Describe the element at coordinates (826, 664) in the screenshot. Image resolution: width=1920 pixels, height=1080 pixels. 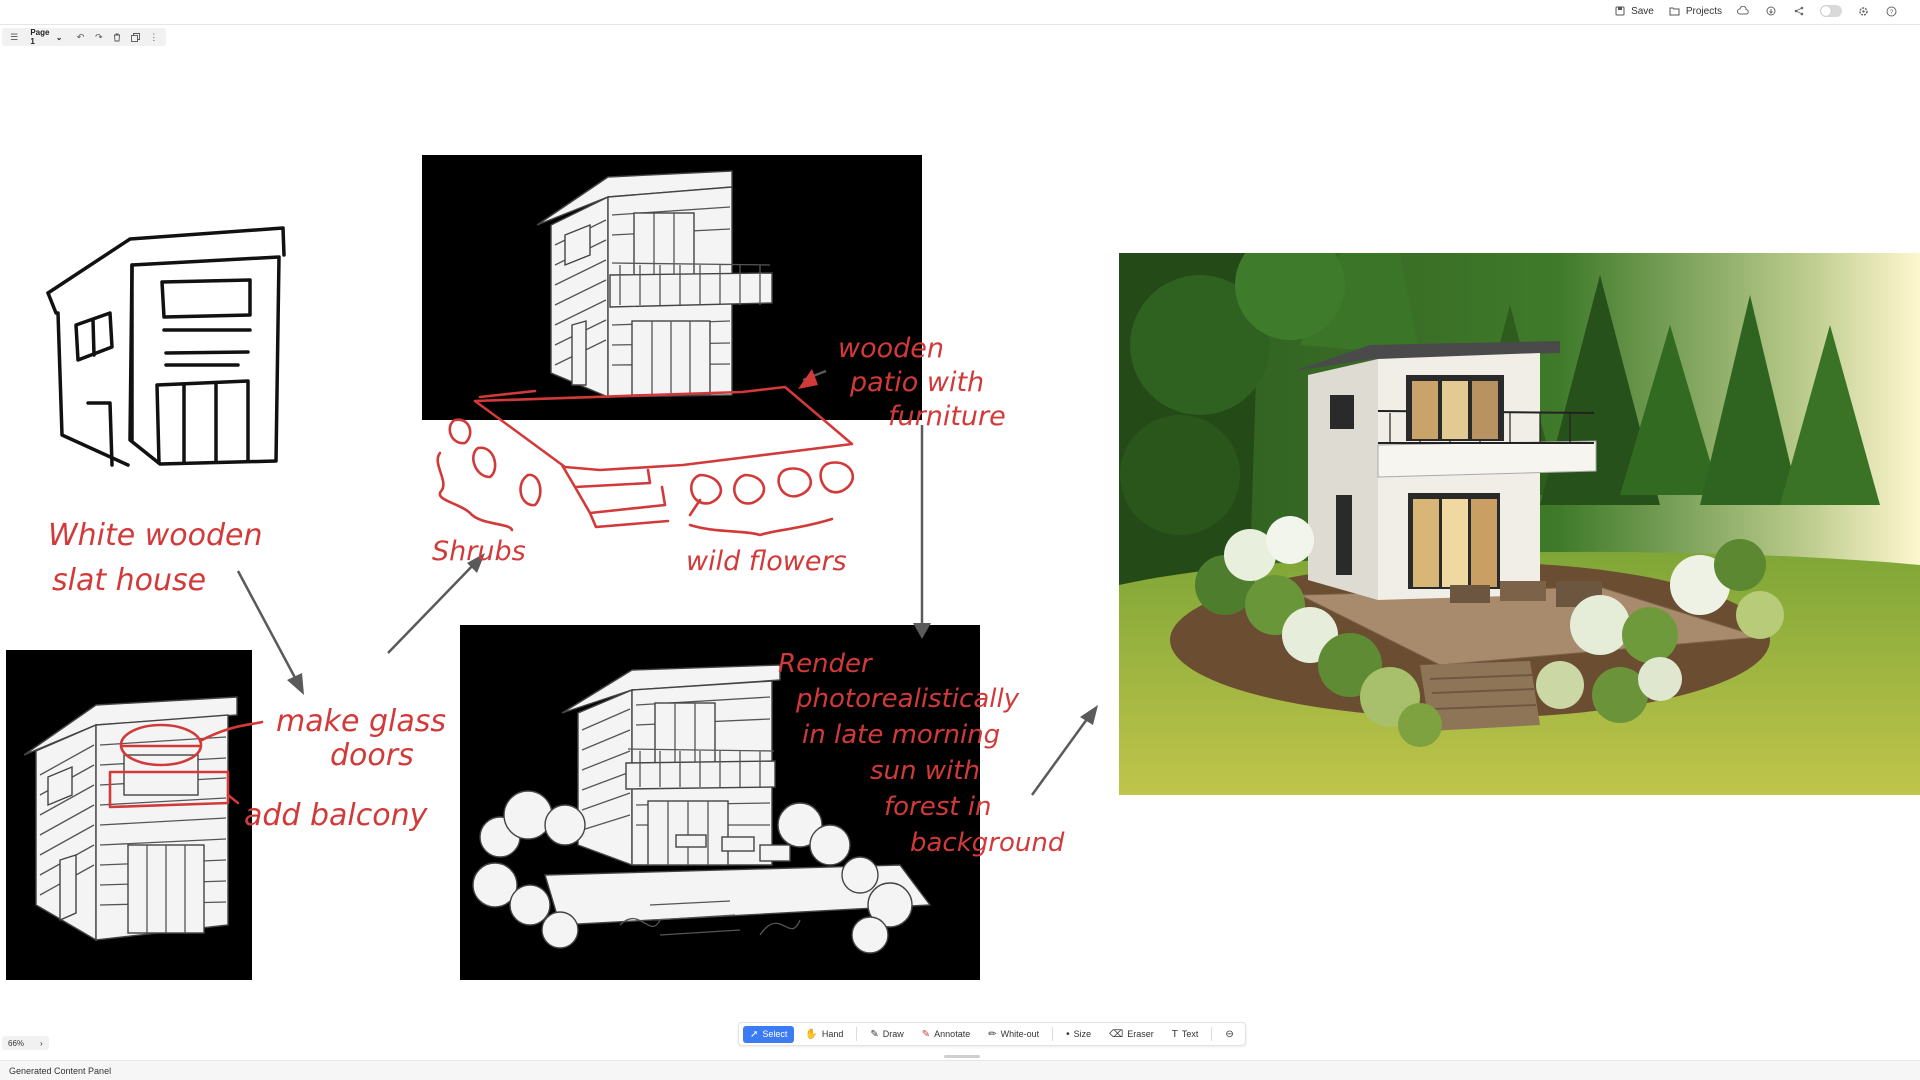
I see `note-render: Render` at that location.